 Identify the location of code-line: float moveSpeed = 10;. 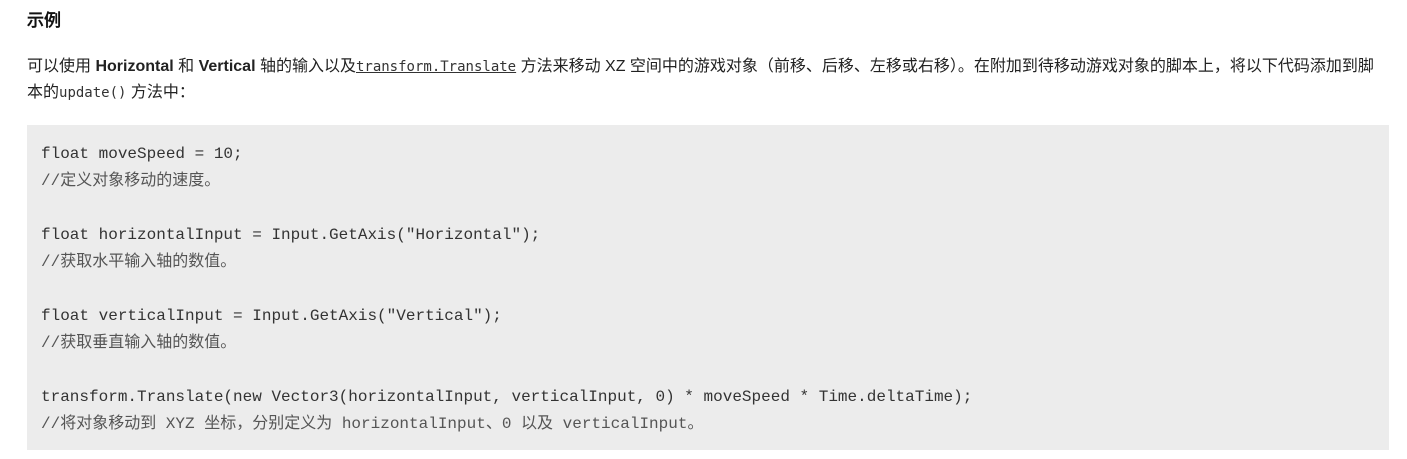
(142, 154).